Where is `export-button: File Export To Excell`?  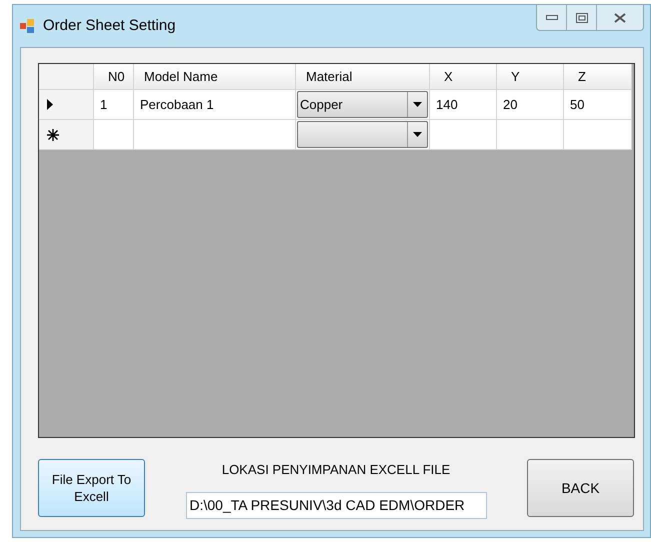
export-button: File Export To Excell is located at coordinates (91, 488).